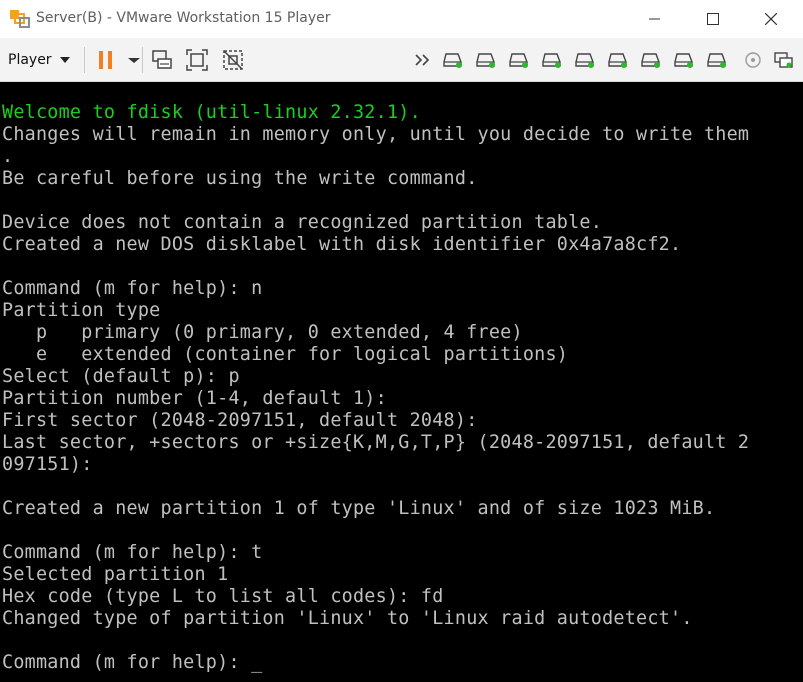 Image resolution: width=803 pixels, height=682 pixels. What do you see at coordinates (183, 18) in the screenshot?
I see `window-title: Server(B) - VMware Workstation 15 Player` at bounding box center [183, 18].